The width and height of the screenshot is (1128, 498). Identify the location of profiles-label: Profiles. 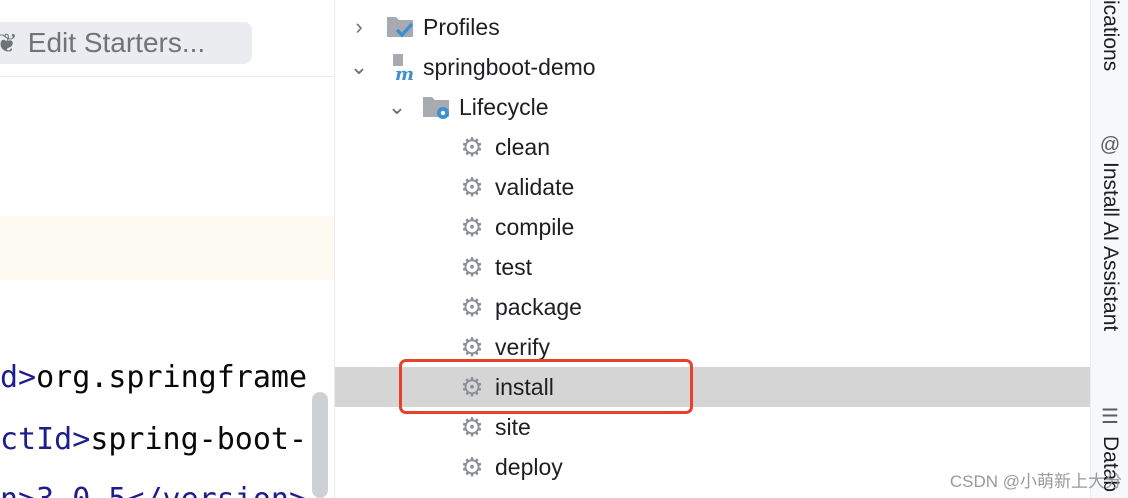
(461, 26).